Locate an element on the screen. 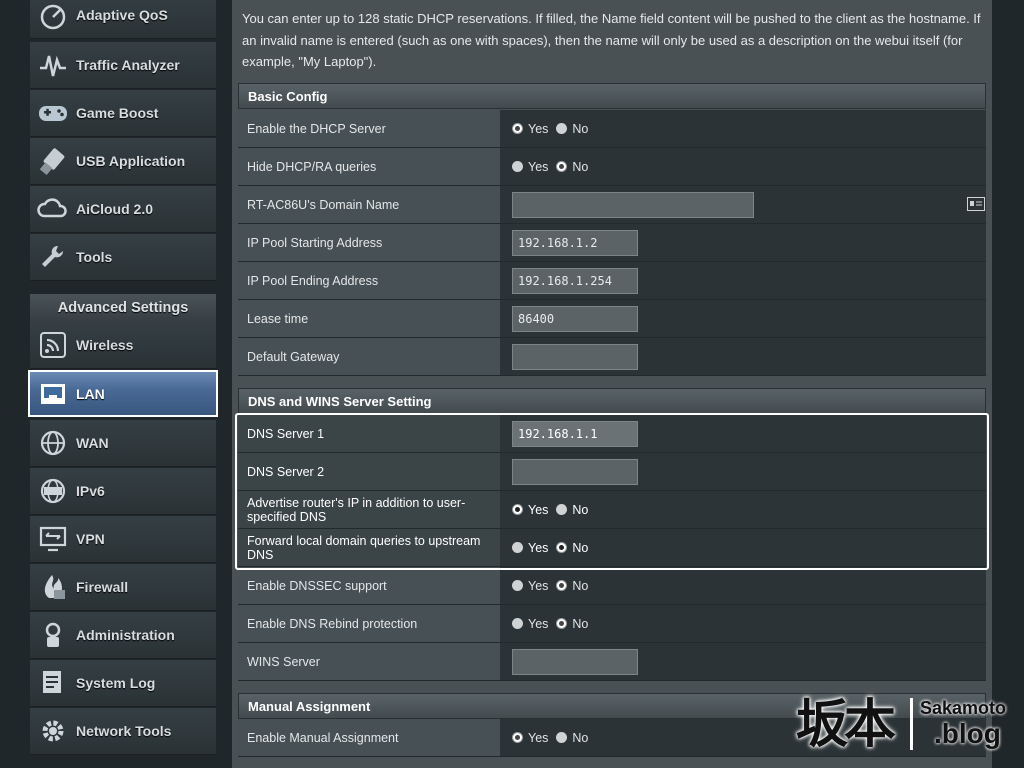  domain-name-input is located at coordinates (633, 204).